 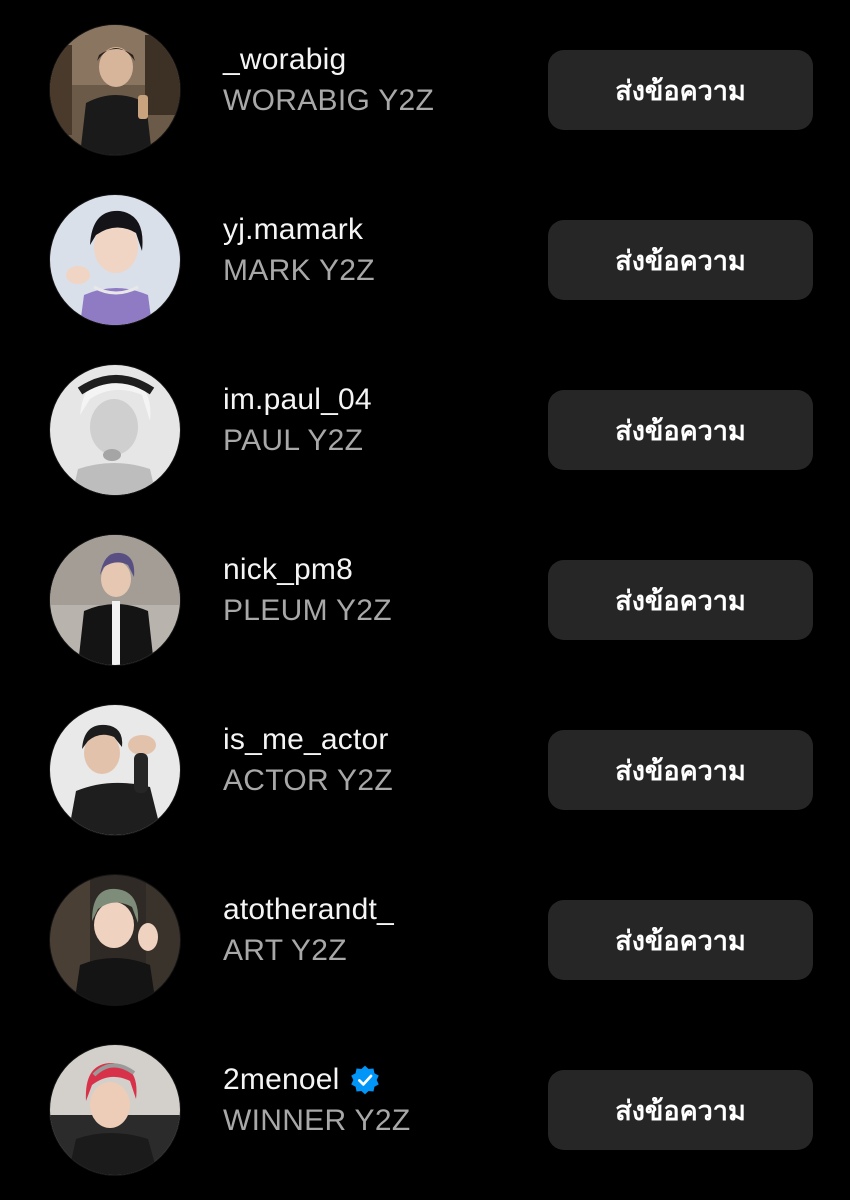 I want to click on account-names: is_me_actor ACTOR Y2Z, so click(x=373, y=761).